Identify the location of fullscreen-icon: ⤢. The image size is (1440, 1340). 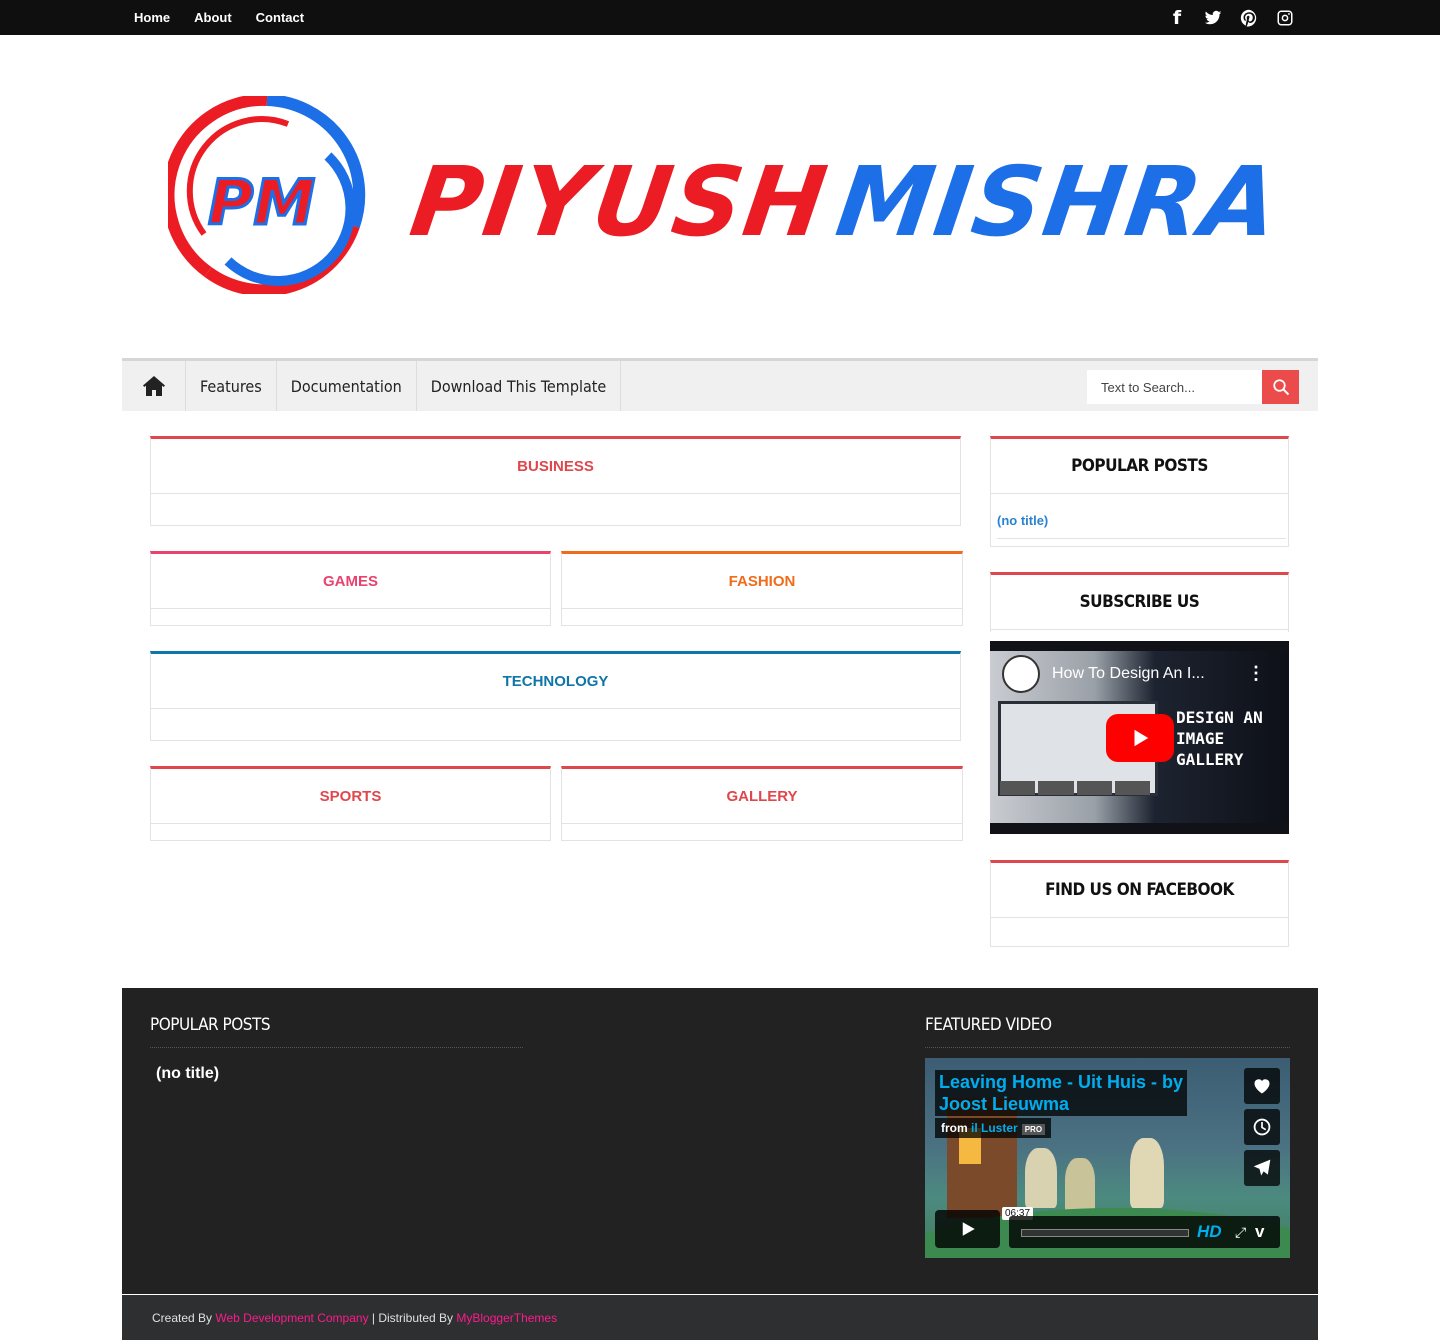
(1240, 1232).